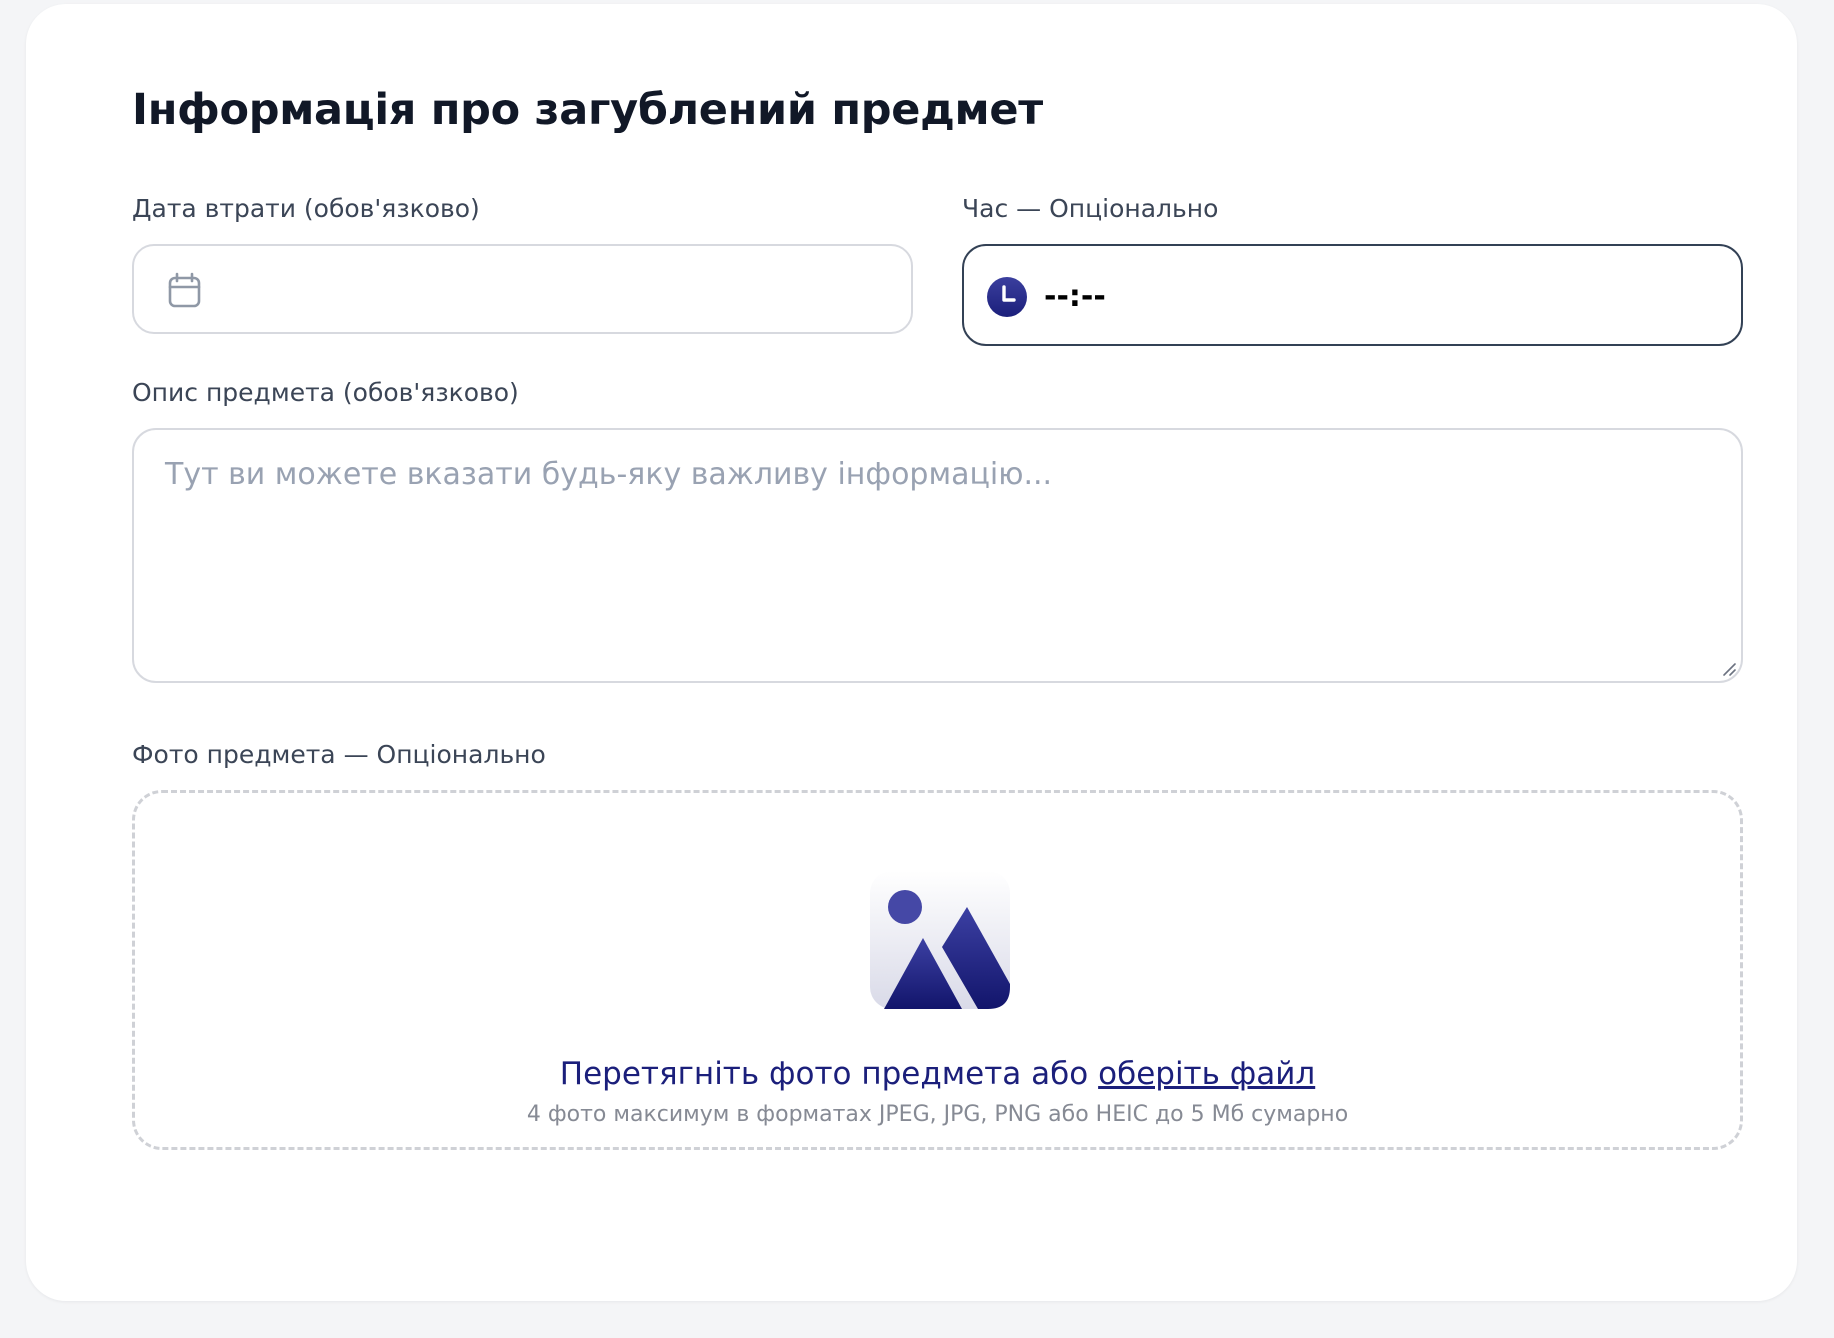  I want to click on drag-text: Перетягніть фото предмета або, so click(824, 1074).